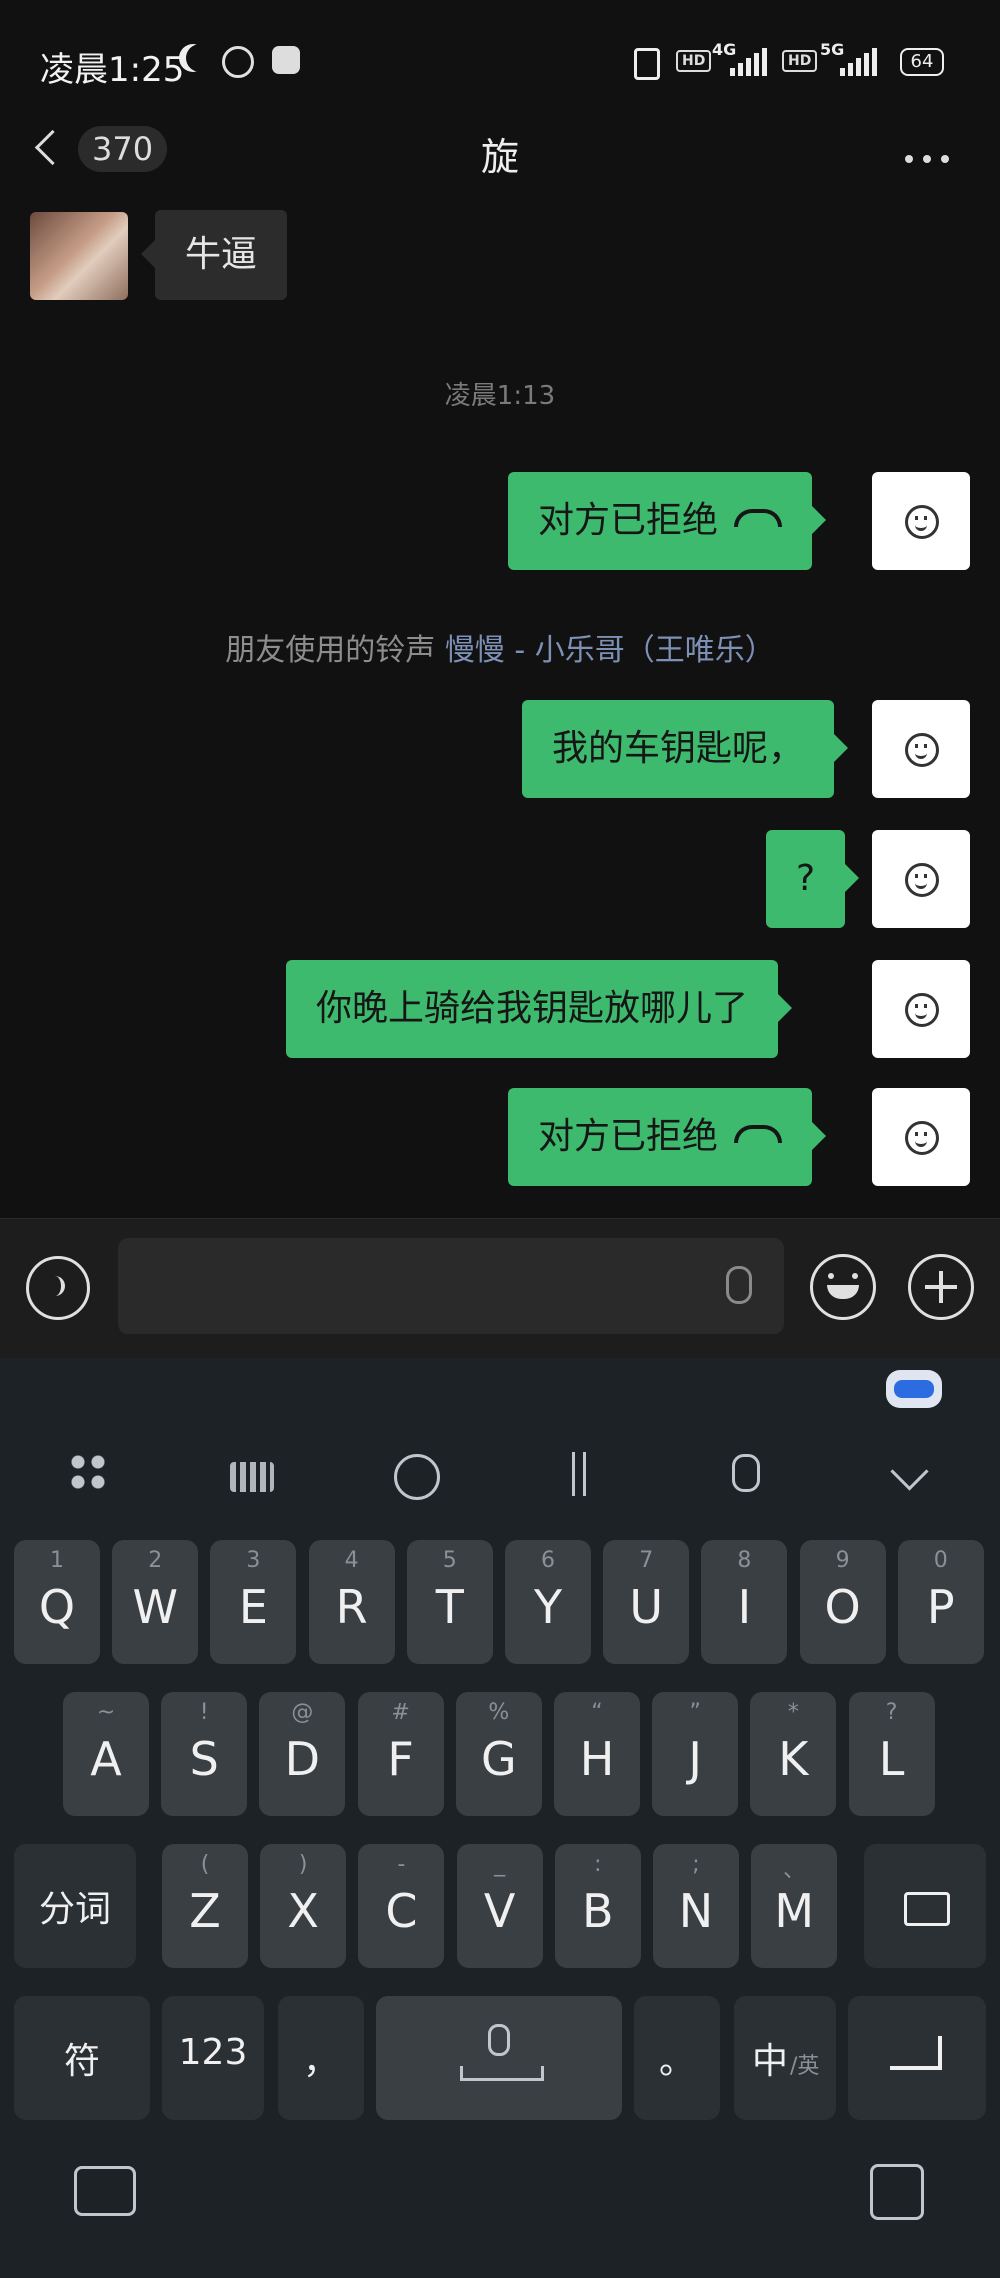 The height and width of the screenshot is (2278, 1000). I want to click on zh-label: 中, so click(770, 2061).